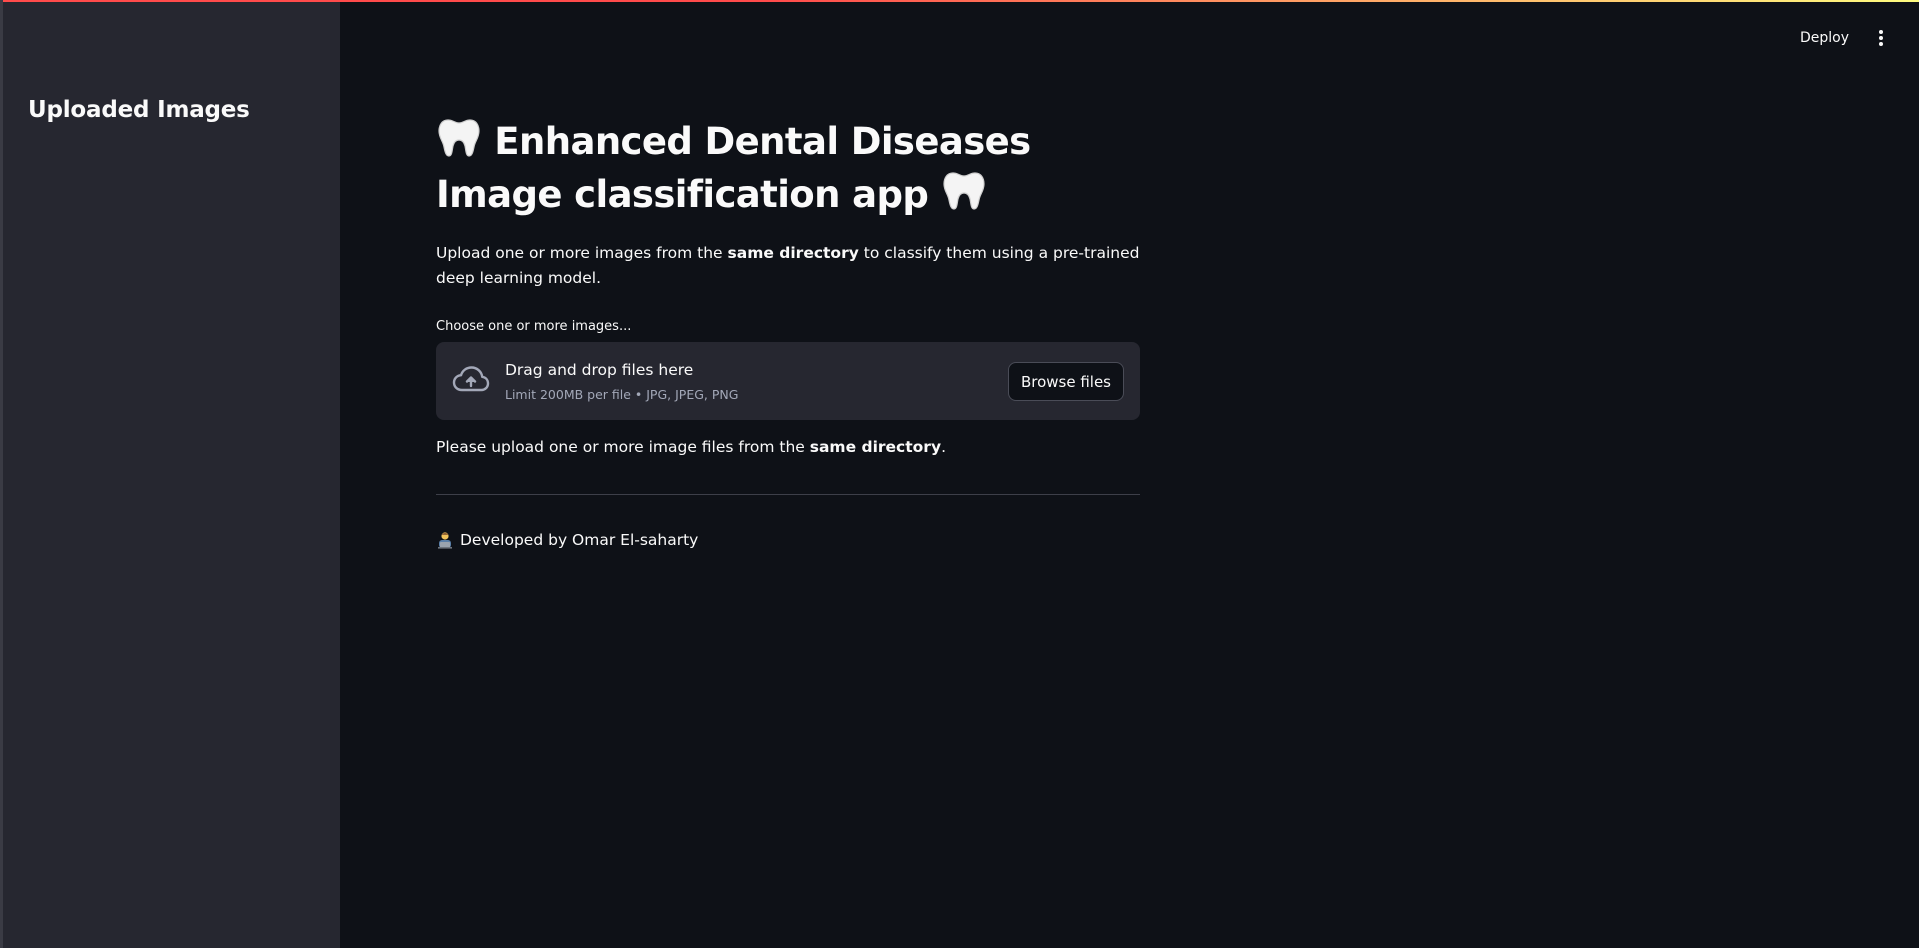 Image resolution: width=1919 pixels, height=948 pixels. Describe the element at coordinates (1881, 38) in the screenshot. I see `vertical-dots-icon` at that location.